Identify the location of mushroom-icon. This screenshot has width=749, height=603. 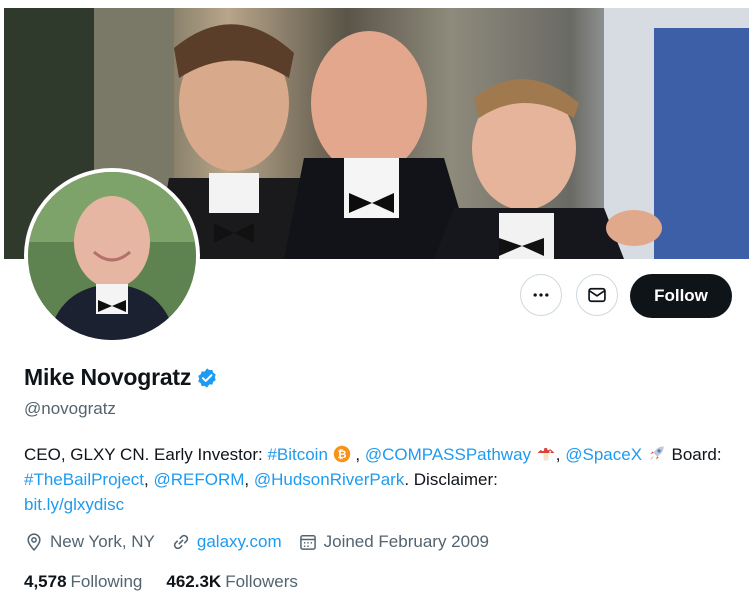
(546, 454).